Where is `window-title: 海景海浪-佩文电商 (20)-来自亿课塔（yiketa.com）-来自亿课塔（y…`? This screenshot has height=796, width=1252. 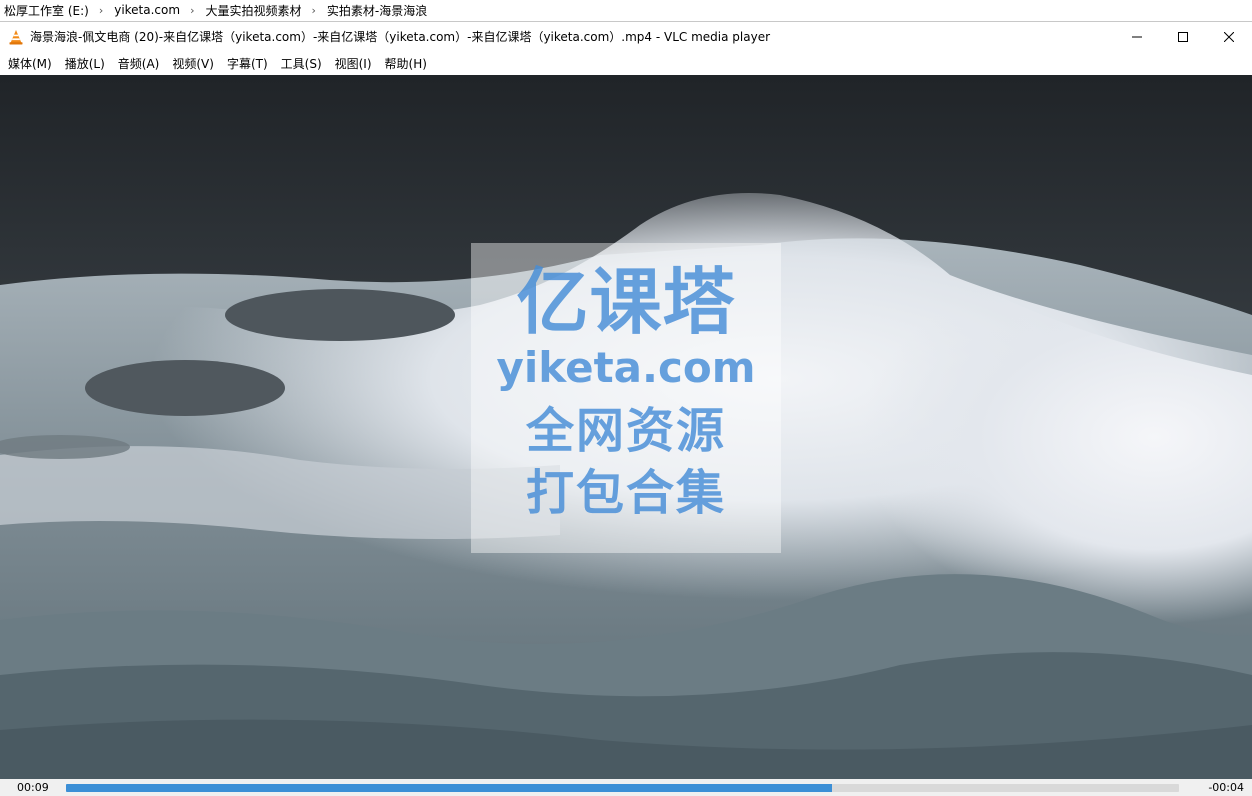
window-title: 海景海浪-佩文电商 (20)-来自亿课塔（yiketa.com）-来自亿课塔（y… is located at coordinates (400, 37).